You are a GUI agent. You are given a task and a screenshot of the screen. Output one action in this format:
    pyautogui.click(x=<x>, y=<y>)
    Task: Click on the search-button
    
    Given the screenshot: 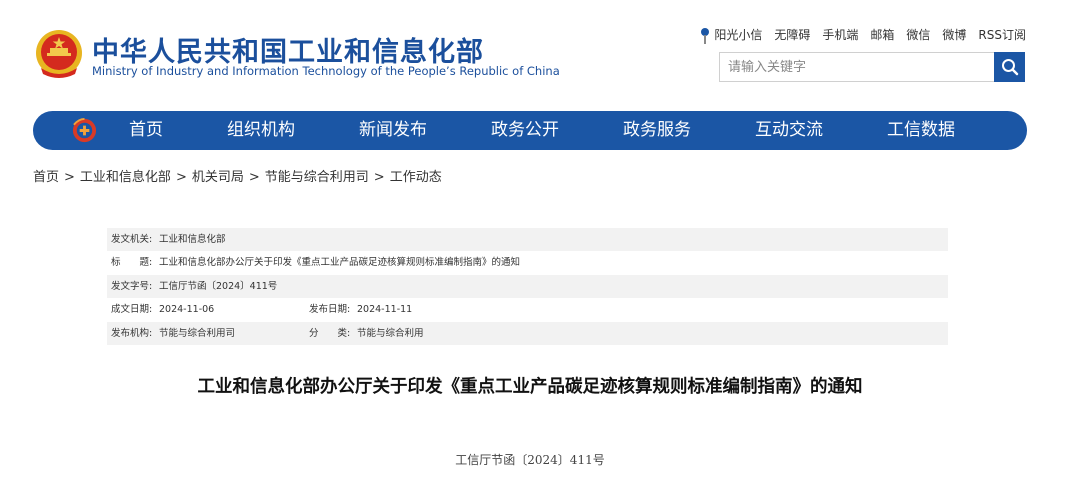 What is the action you would take?
    pyautogui.click(x=1009, y=67)
    